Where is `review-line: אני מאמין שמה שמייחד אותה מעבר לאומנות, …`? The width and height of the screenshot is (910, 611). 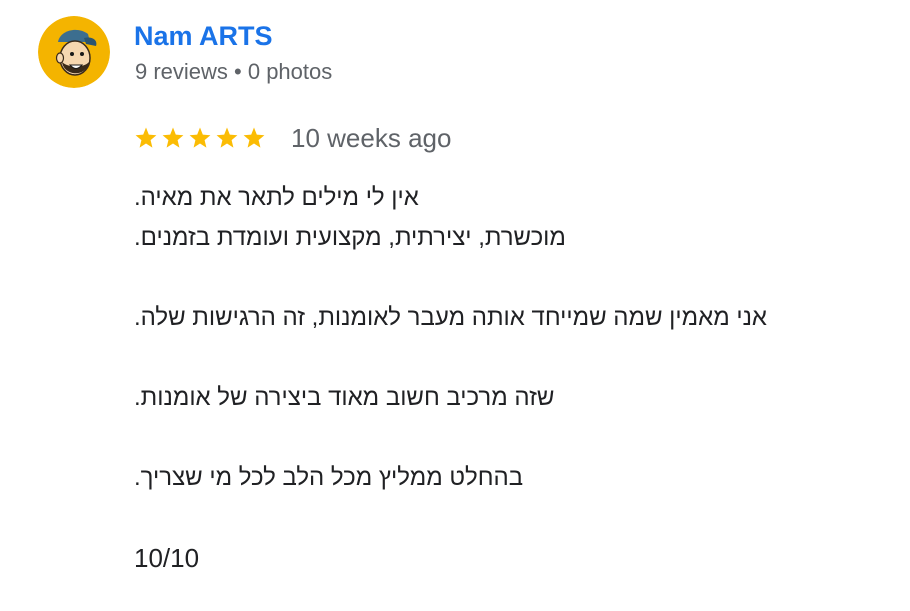 review-line: אני מאמין שמה שמייחד אותה מעבר לאומנות, … is located at coordinates (450, 317).